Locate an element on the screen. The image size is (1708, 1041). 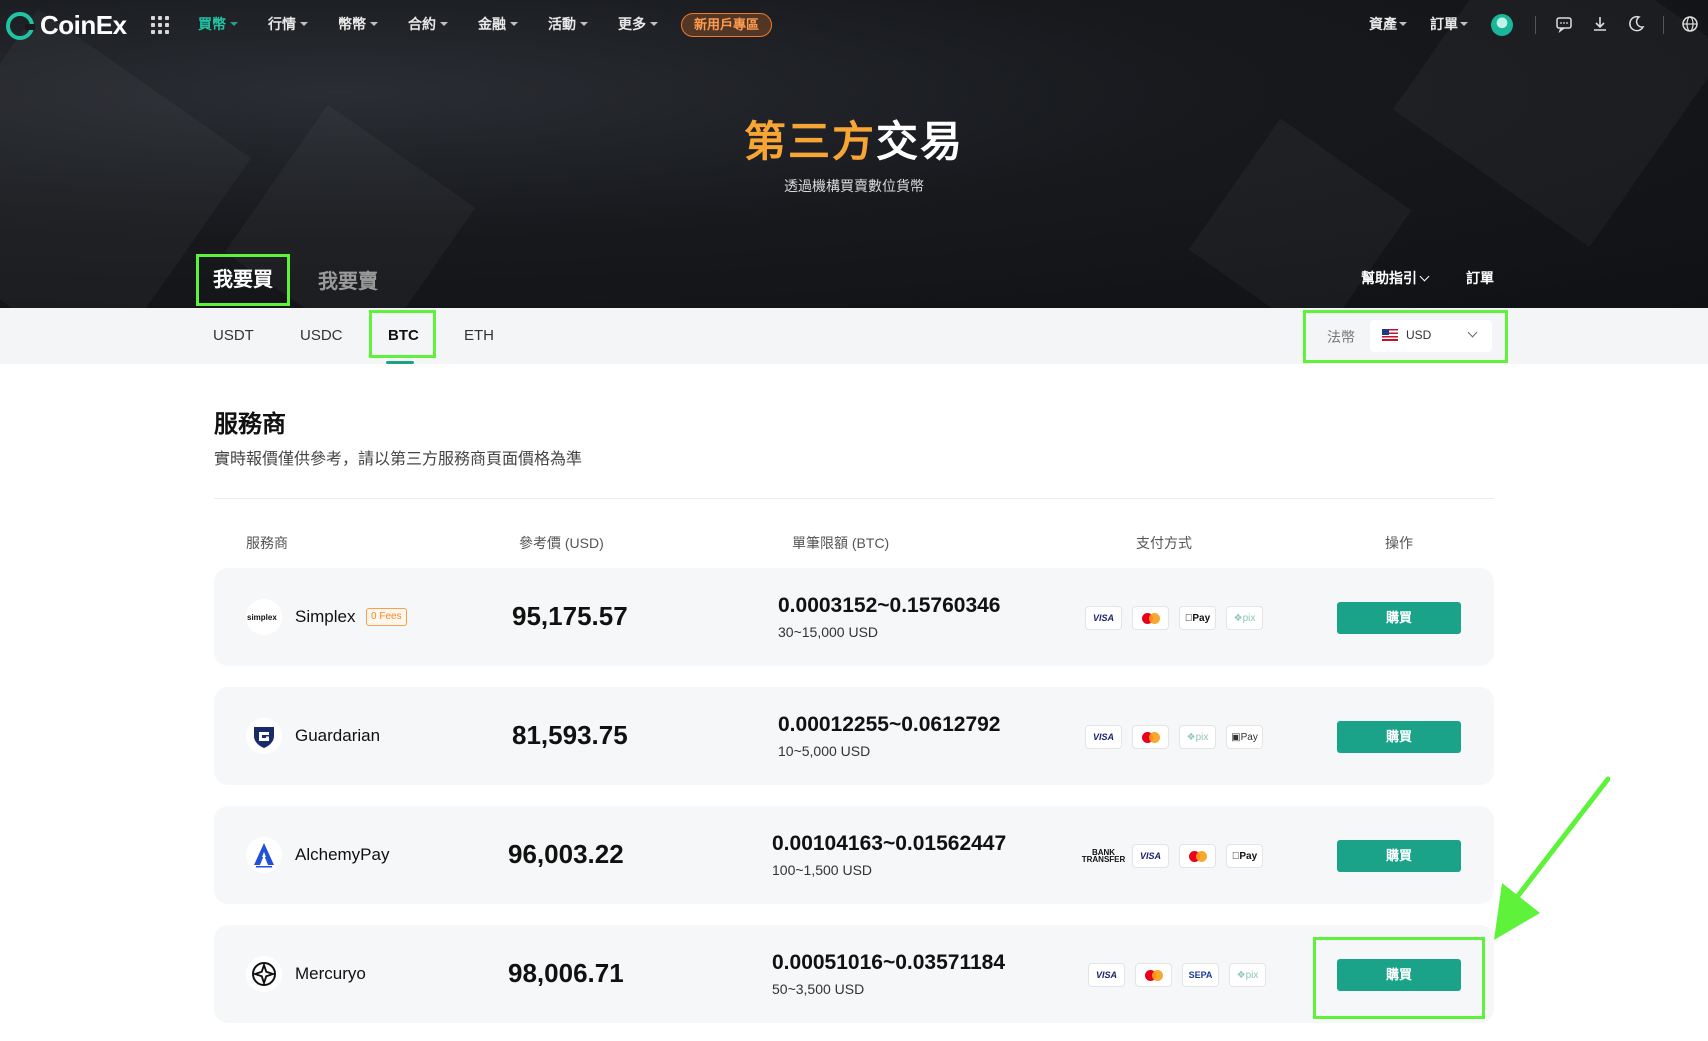
menu-more: 更多 is located at coordinates (653, 24).